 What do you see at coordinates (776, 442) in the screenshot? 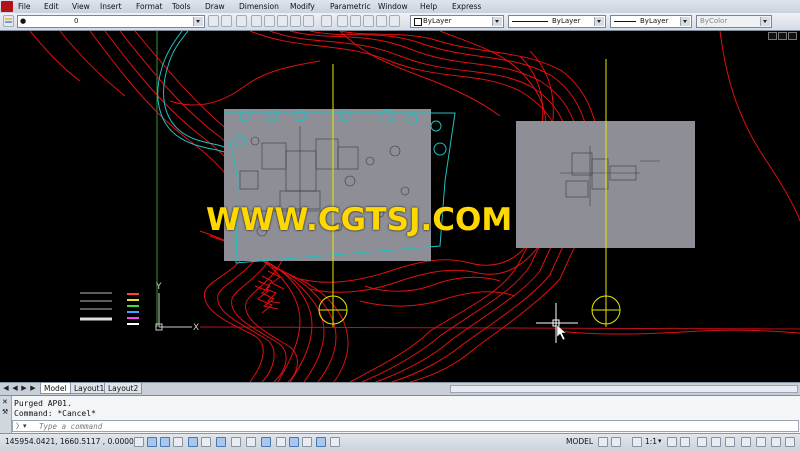
I see `clean-screen-icon` at bounding box center [776, 442].